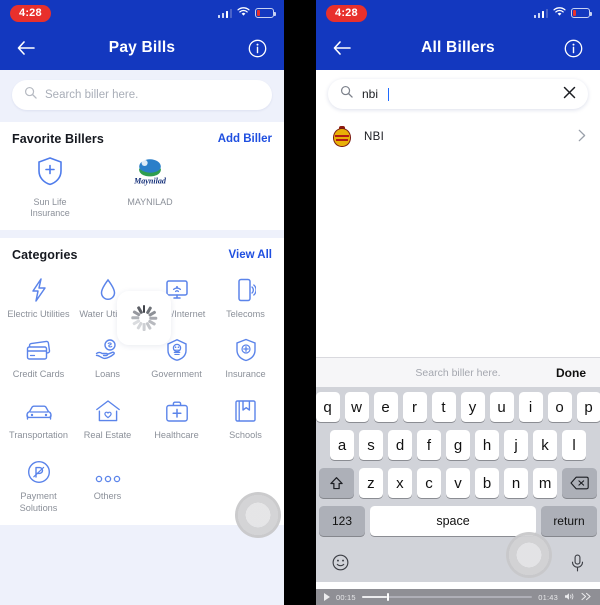  Describe the element at coordinates (577, 565) in the screenshot. I see `microphone-icon` at that location.